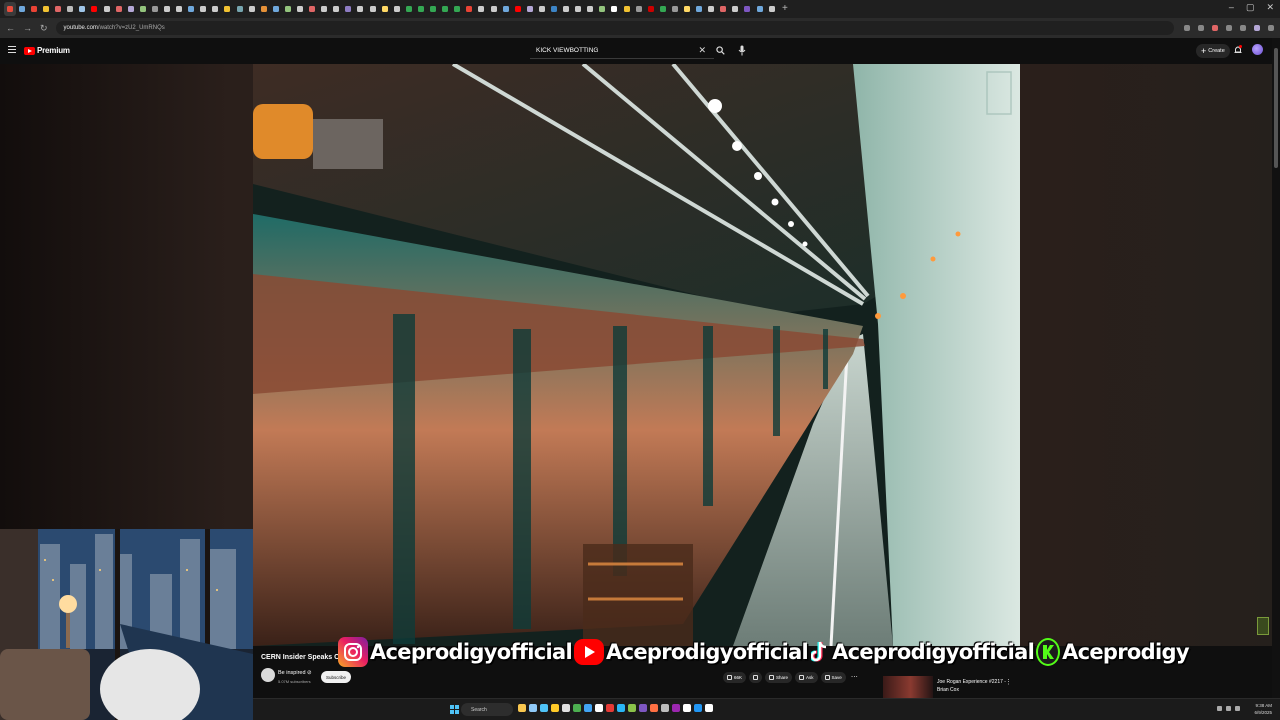 This screenshot has height=720, width=1280. Describe the element at coordinates (779, 677) in the screenshot. I see `share-button: Share` at that location.